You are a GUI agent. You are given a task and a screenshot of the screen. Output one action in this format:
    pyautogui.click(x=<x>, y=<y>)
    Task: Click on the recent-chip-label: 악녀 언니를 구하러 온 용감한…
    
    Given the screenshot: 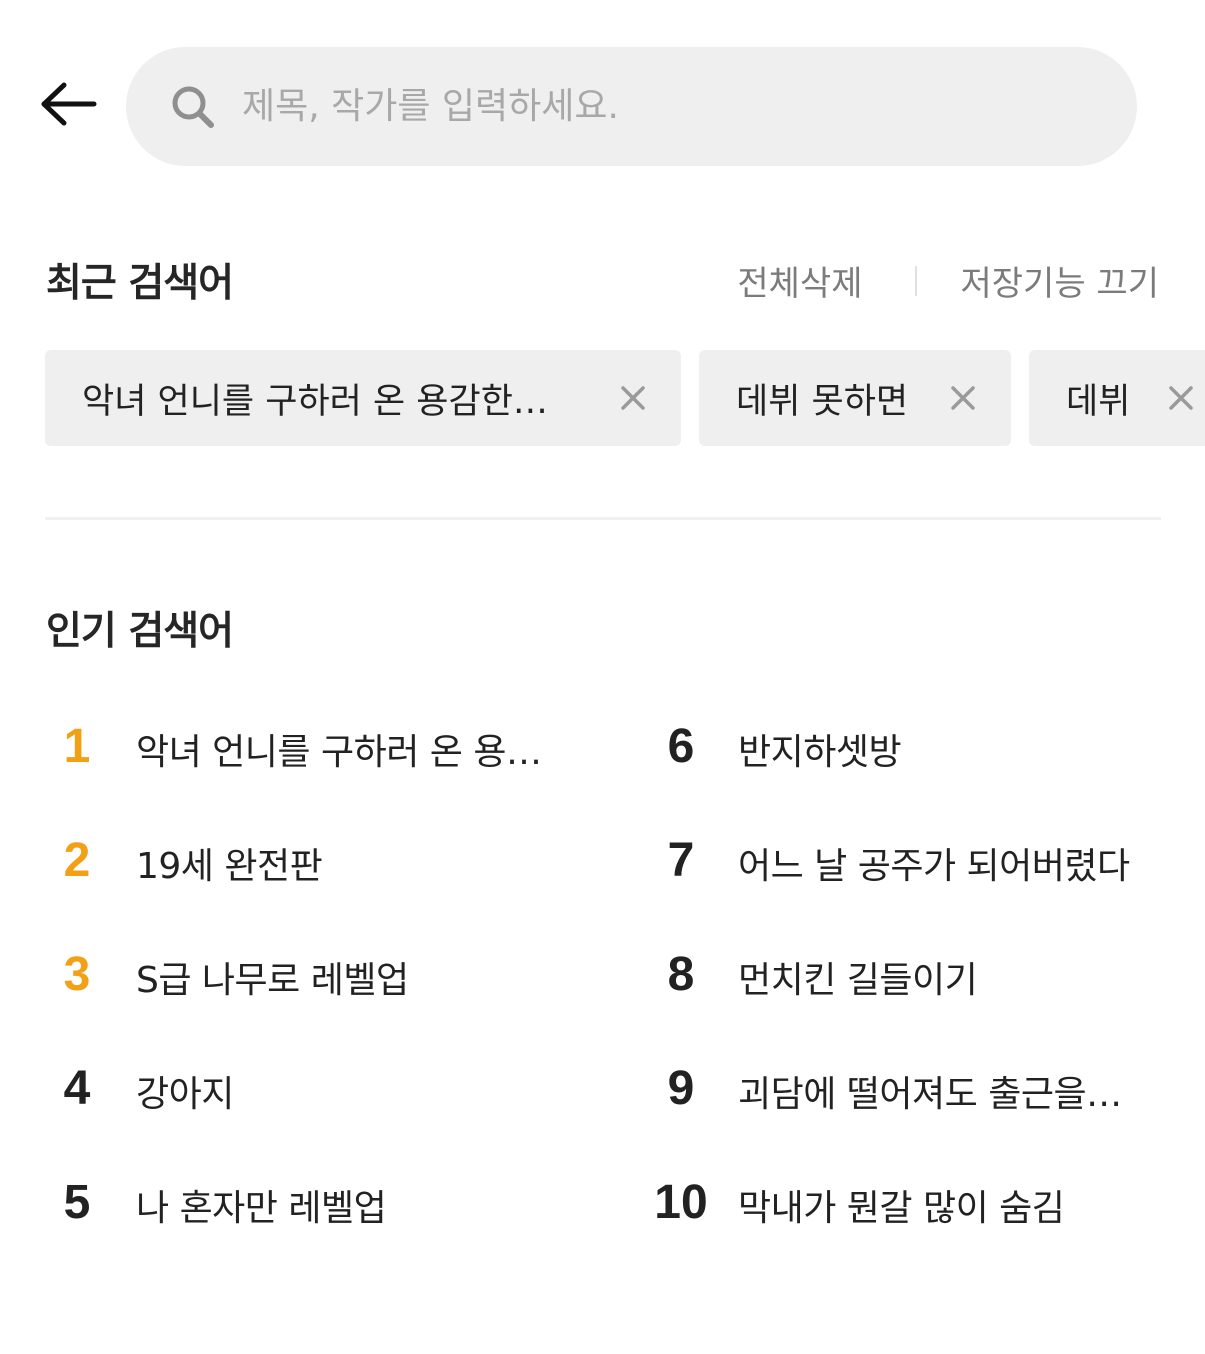 What is the action you would take?
    pyautogui.click(x=315, y=401)
    